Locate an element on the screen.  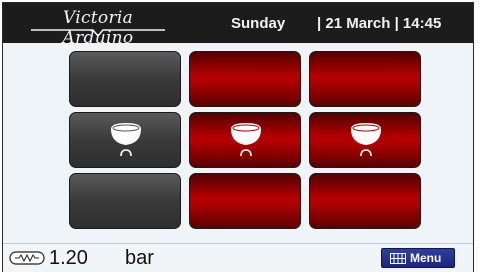
pressure-unit: bar is located at coordinates (139, 258).